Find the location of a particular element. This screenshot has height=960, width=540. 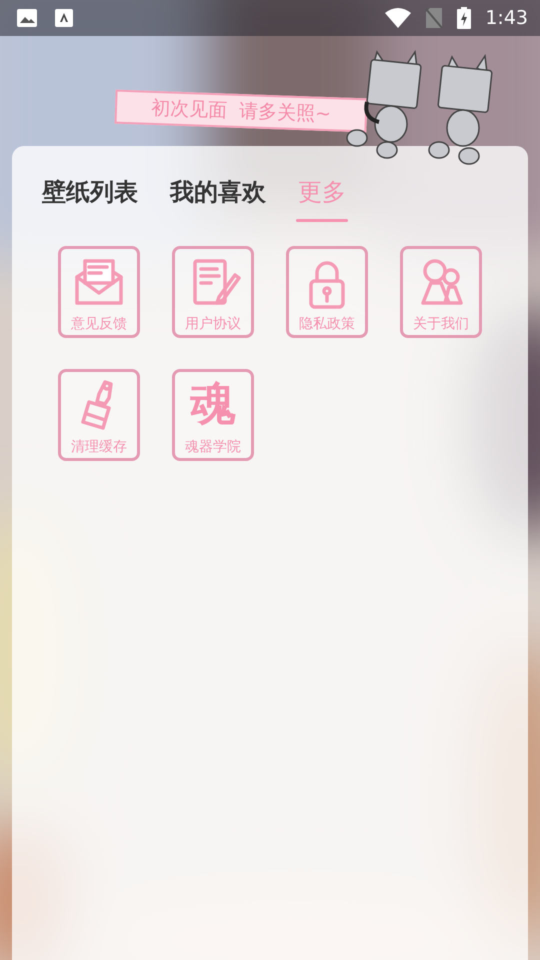

wifi-icon is located at coordinates (398, 18).